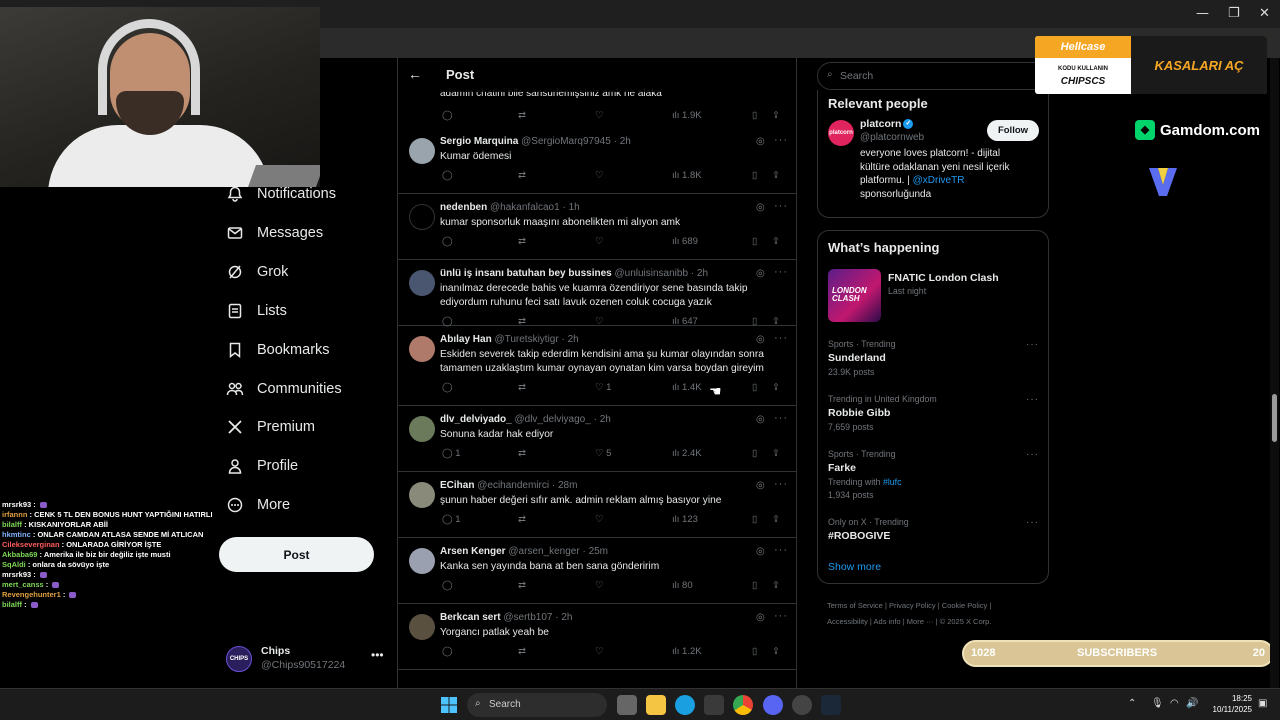  I want to click on footer-link: Terms of Service, so click(855, 605).